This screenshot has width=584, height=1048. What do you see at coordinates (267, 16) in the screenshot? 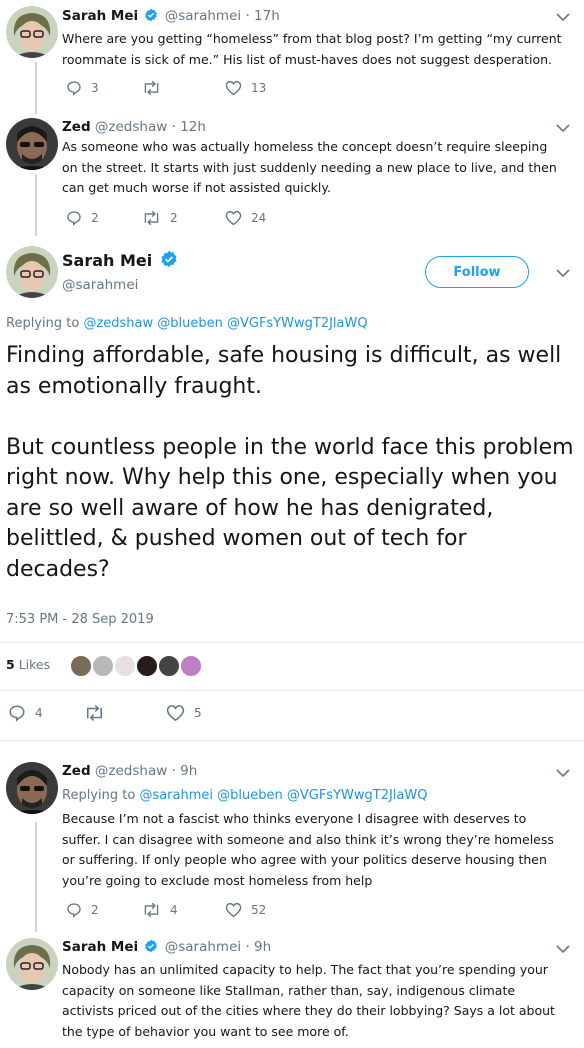
I see `tweet-time: 17h` at bounding box center [267, 16].